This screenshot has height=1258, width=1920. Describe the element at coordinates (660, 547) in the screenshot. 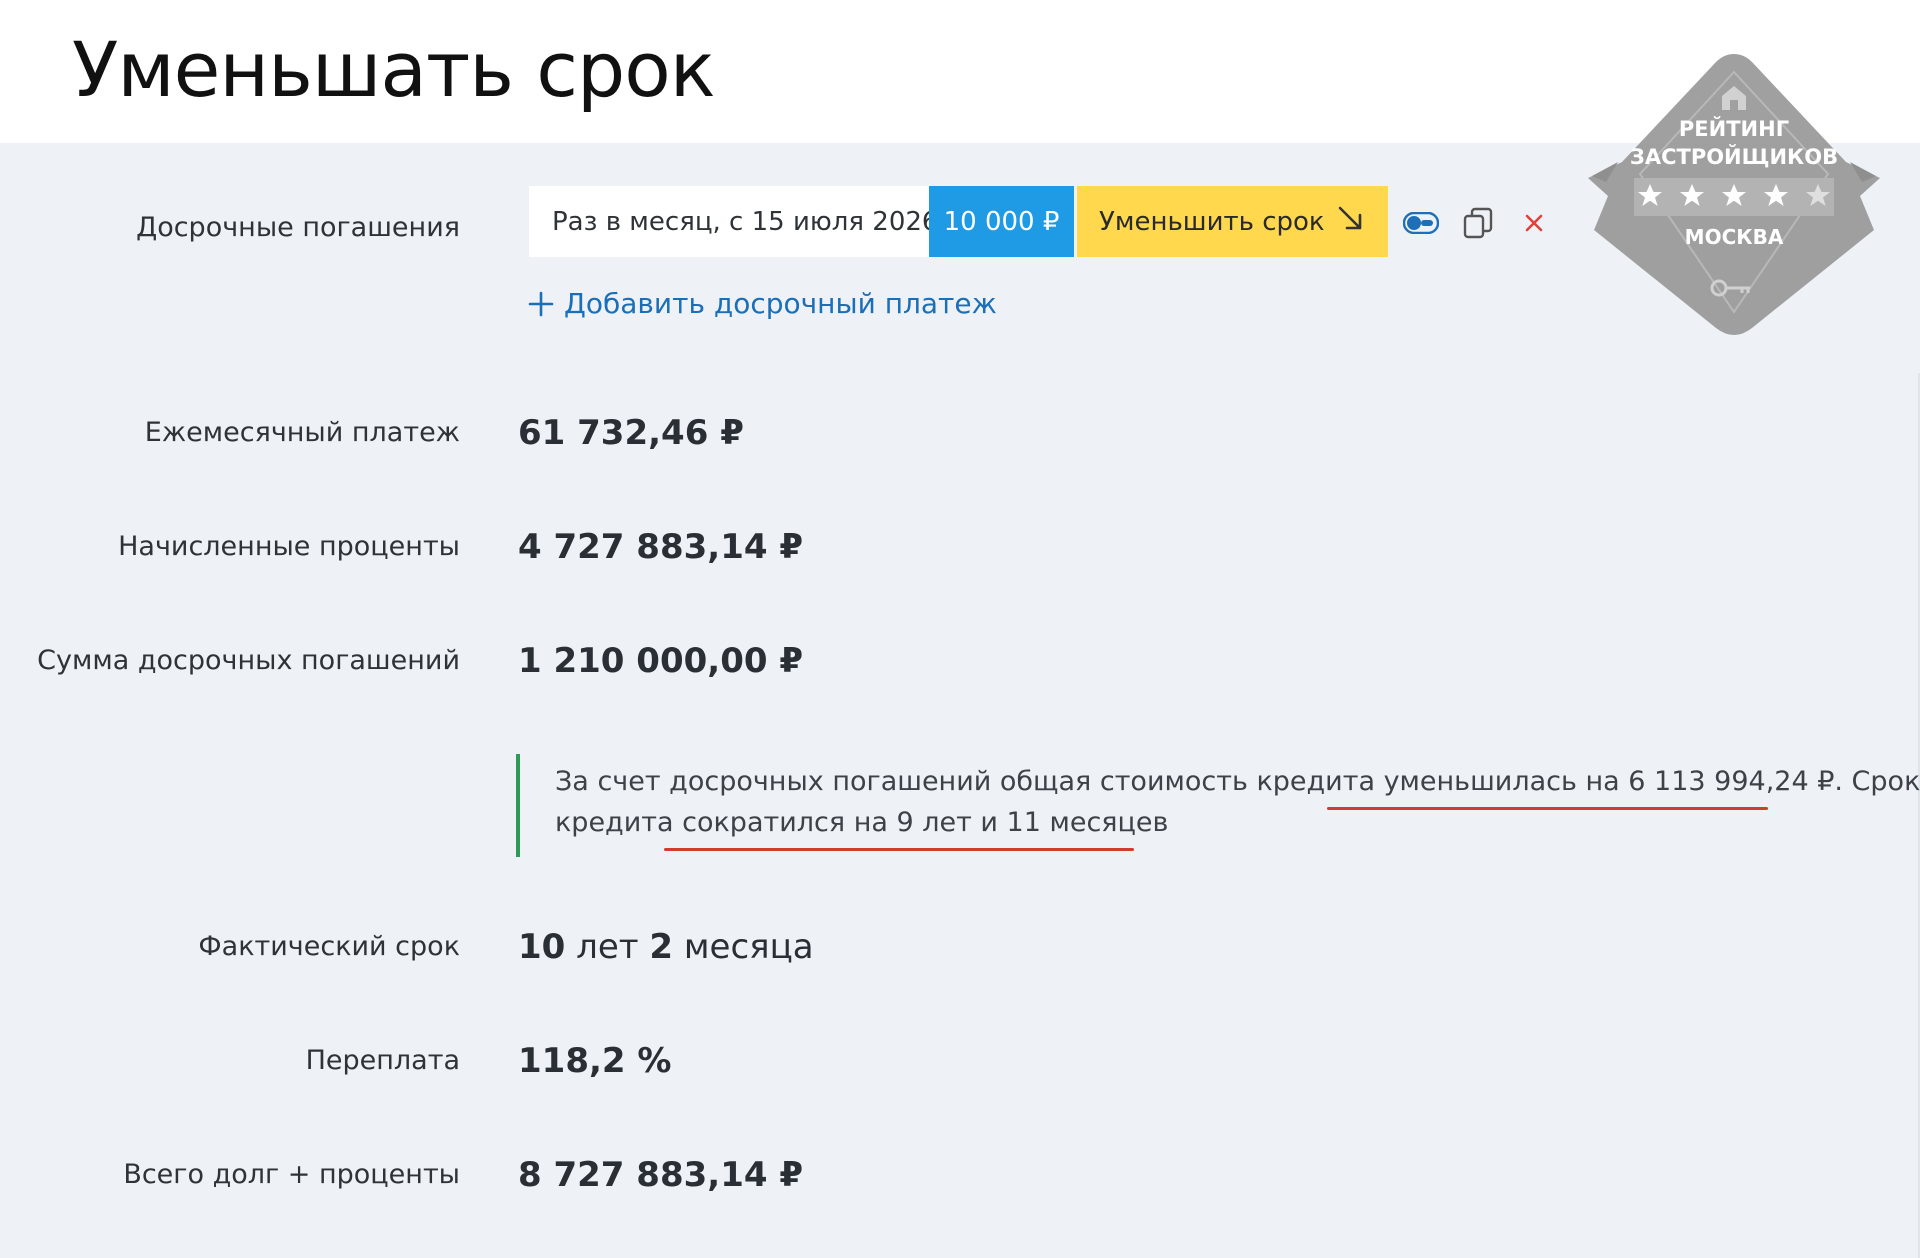

I see `interest-value: 4 727 883,14 ₽` at that location.